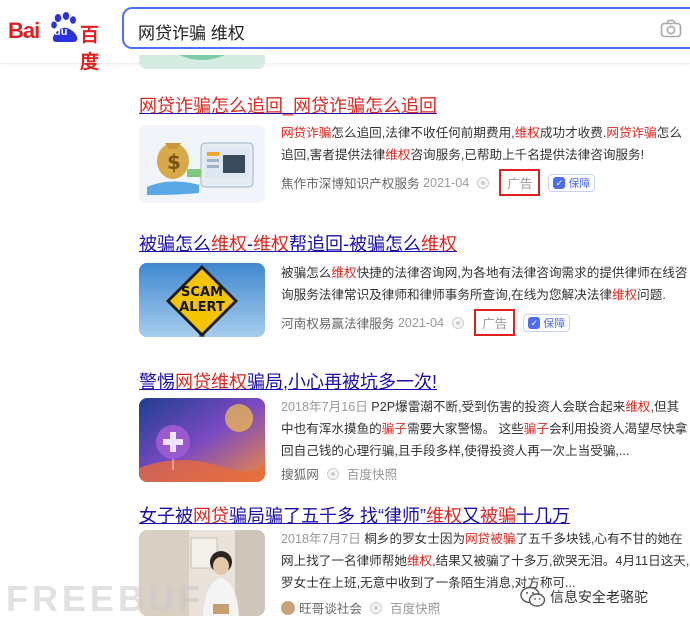 The image size is (690, 625). I want to click on logo-paw-text: du, so click(61, 32).